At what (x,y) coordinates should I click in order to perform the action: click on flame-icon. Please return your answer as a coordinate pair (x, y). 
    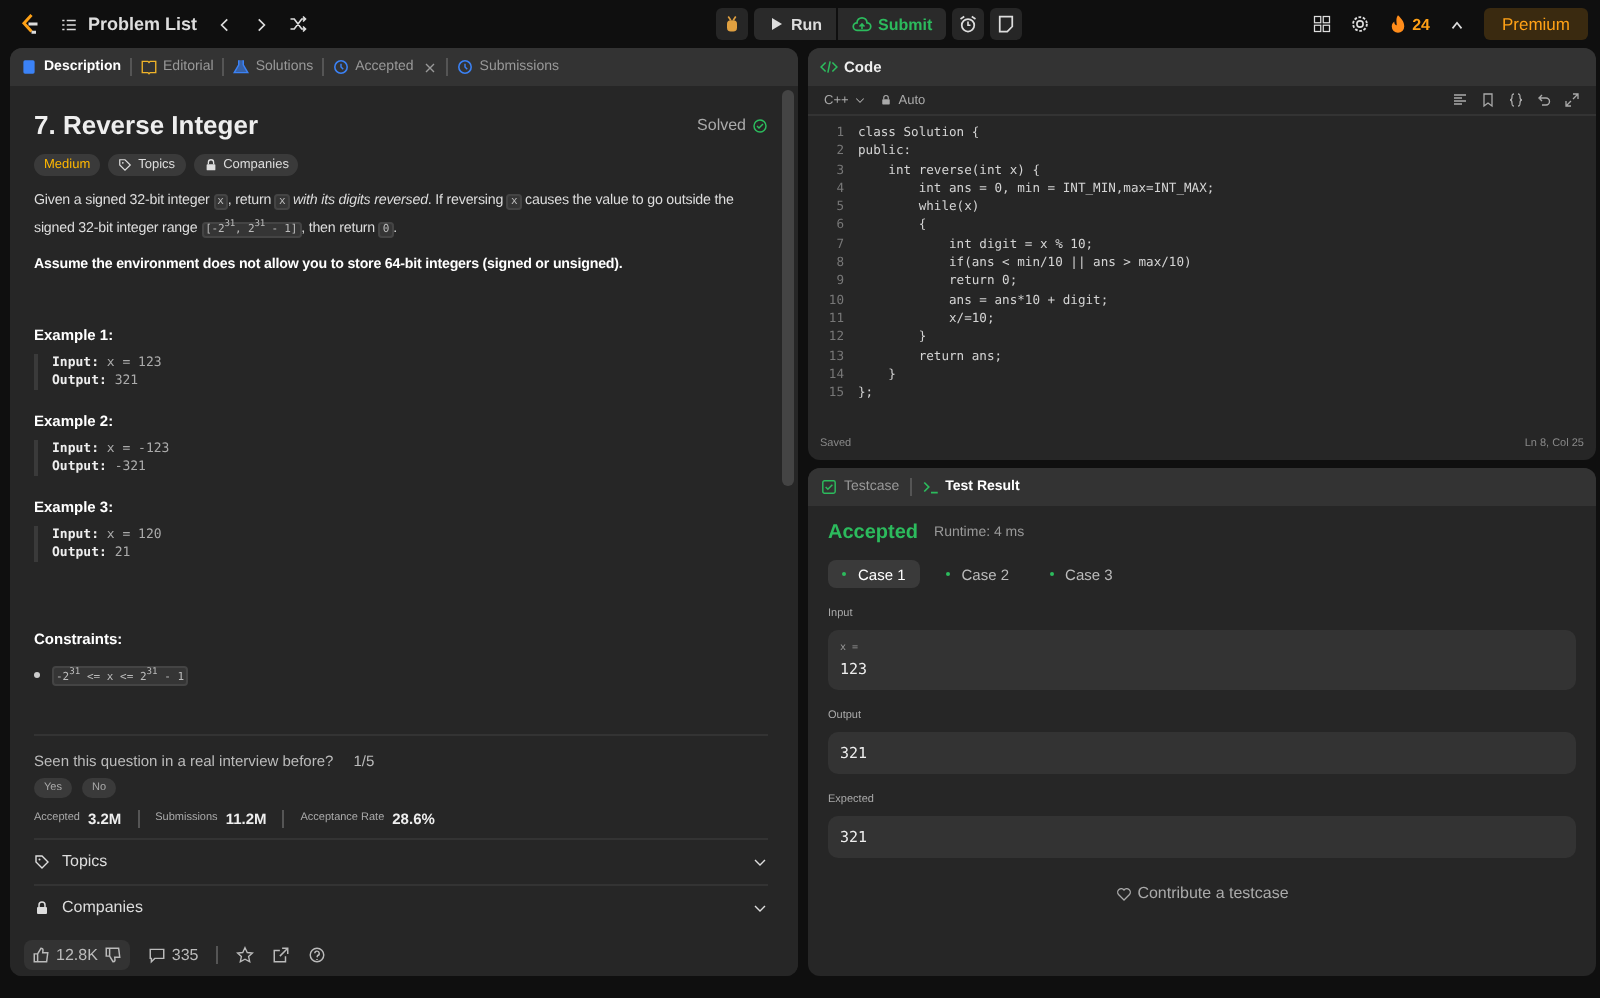
    Looking at the image, I should click on (1398, 24).